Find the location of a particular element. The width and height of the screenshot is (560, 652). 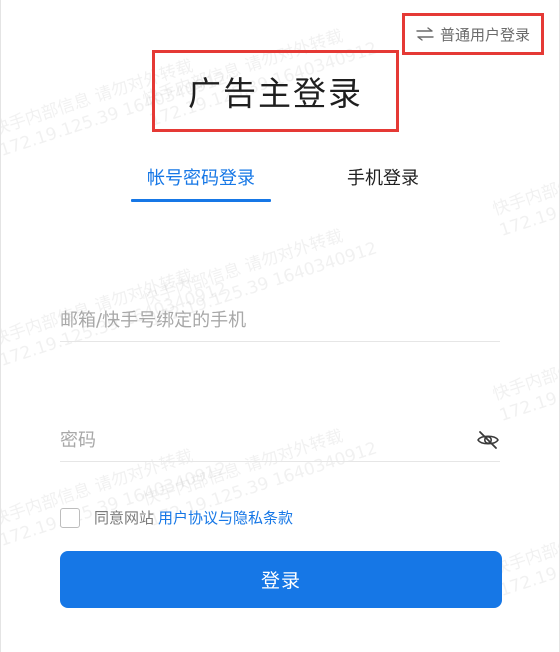

eye-off-icon is located at coordinates (488, 440).